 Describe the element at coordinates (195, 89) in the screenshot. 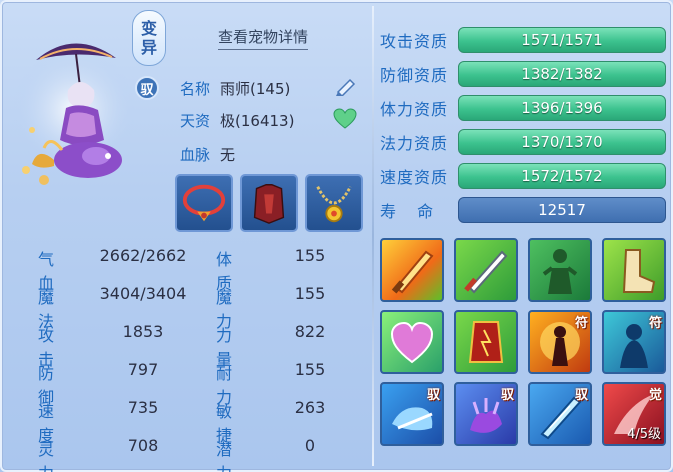

I see `name-label: 名称` at that location.